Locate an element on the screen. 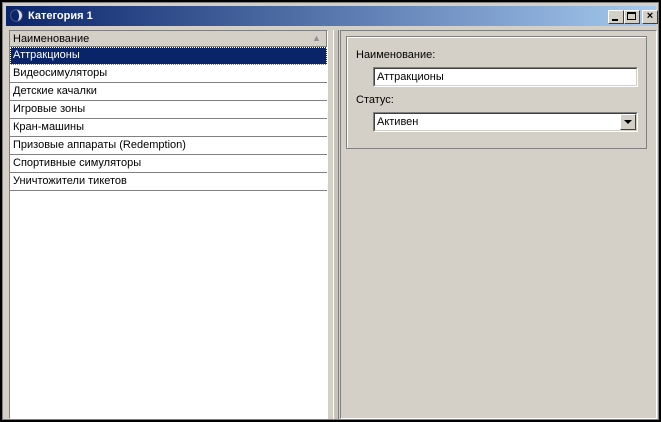 This screenshot has width=661, height=422. minimize-button is located at coordinates (616, 17).